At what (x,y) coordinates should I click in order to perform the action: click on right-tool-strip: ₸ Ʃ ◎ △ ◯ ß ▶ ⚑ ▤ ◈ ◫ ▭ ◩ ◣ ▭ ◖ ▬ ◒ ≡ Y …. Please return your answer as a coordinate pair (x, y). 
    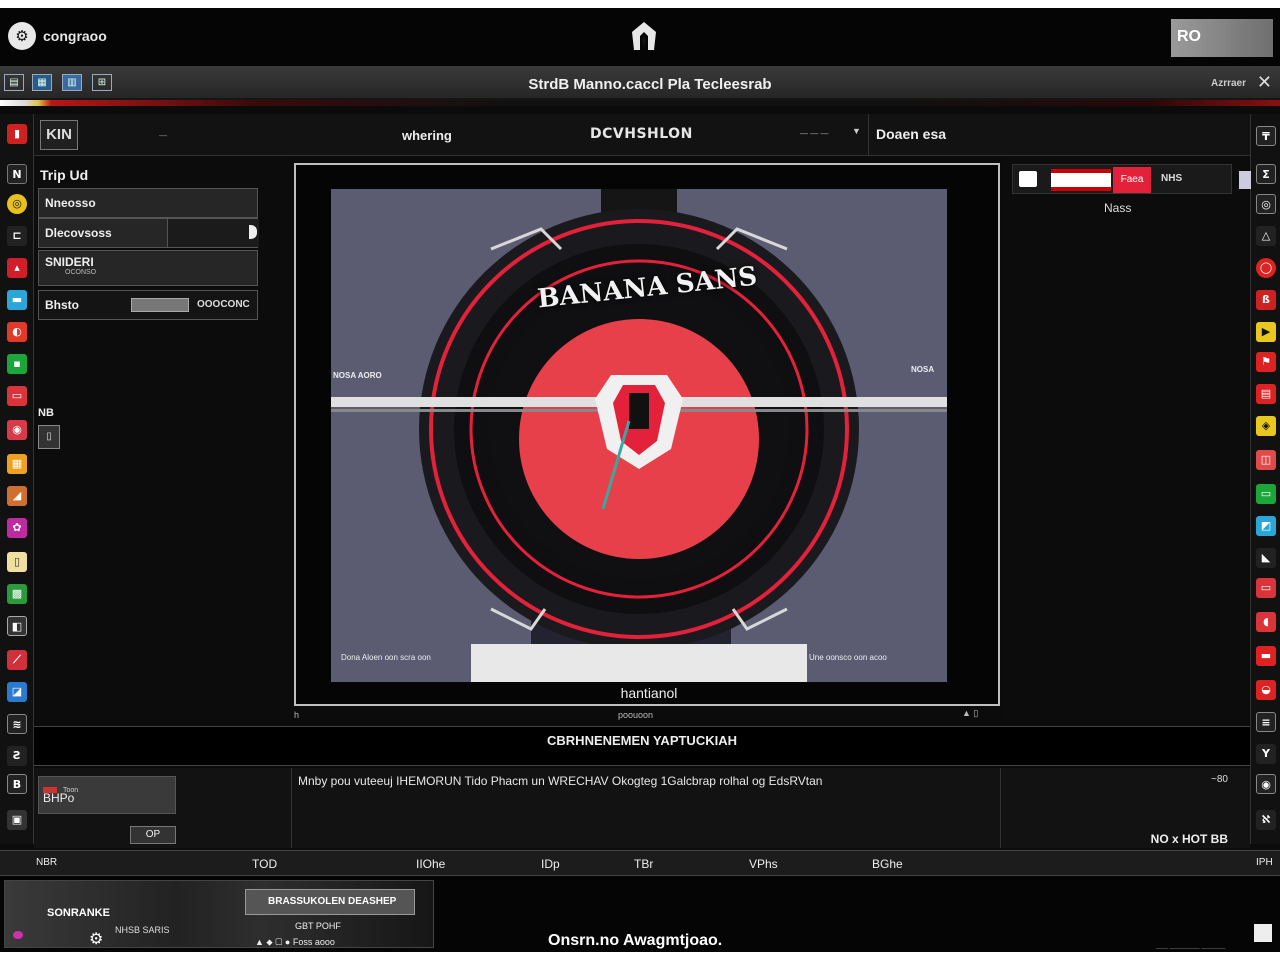
    Looking at the image, I should click on (1265, 479).